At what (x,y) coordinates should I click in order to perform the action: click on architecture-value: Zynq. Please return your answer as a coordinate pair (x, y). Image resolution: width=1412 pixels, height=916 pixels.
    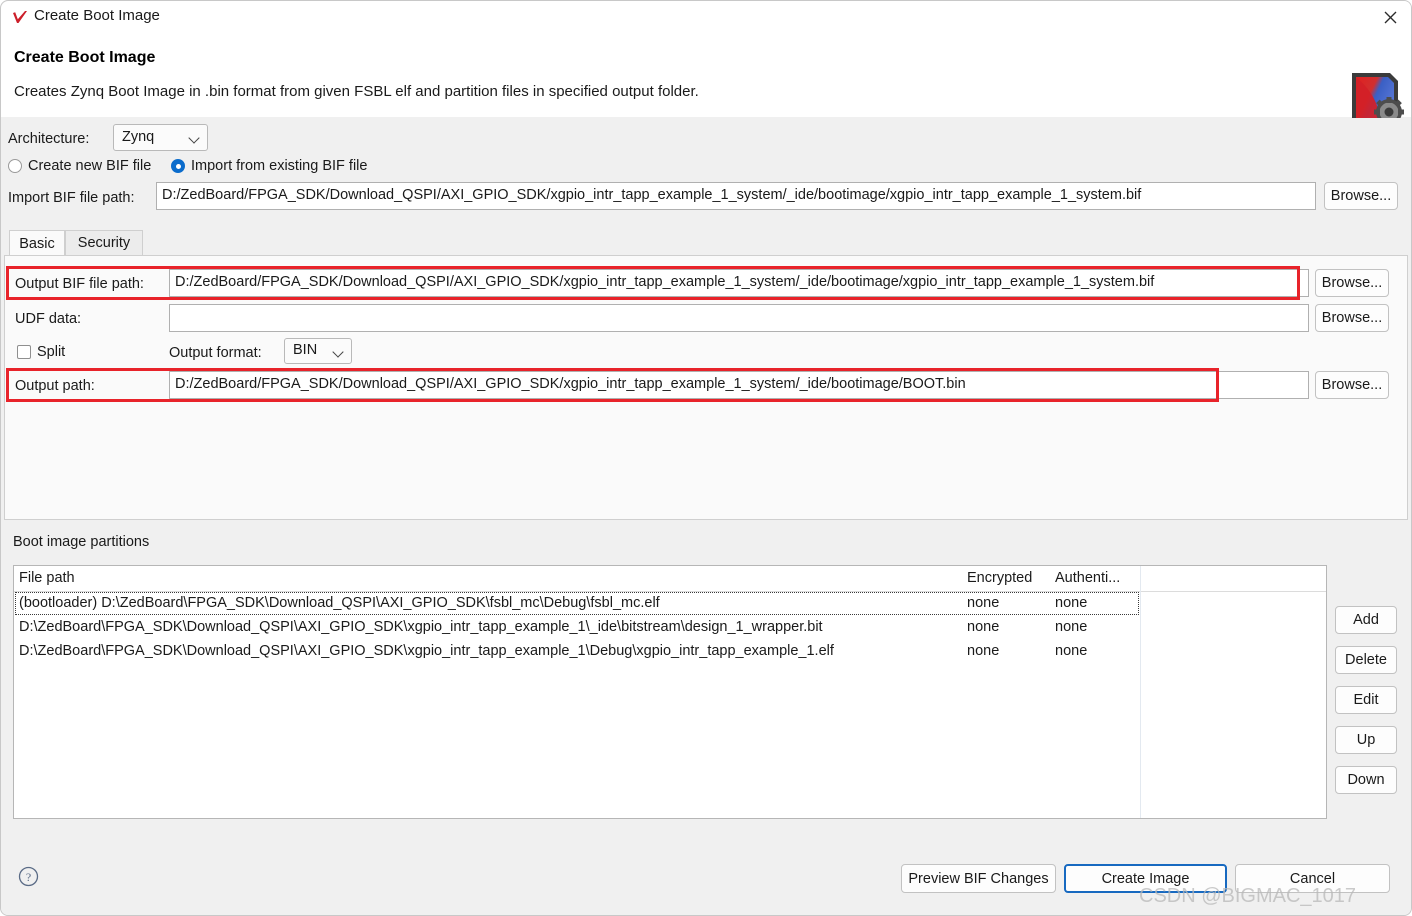
    Looking at the image, I should click on (138, 137).